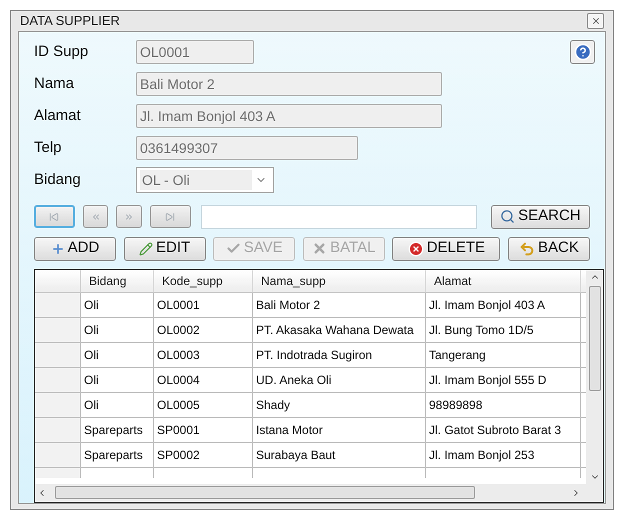  Describe the element at coordinates (48, 148) in the screenshot. I see `field-label: Telp` at that location.